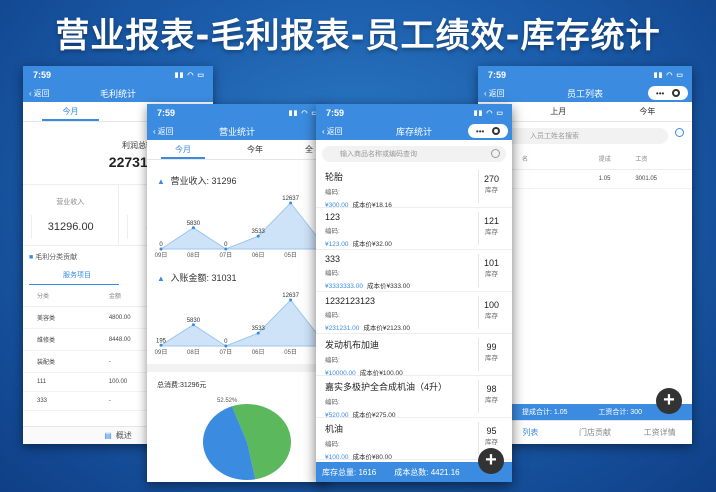 The width and height of the screenshot is (716, 492). What do you see at coordinates (620, 412) in the screenshot?
I see `salary-total: 工资合计: 300` at bounding box center [620, 412].